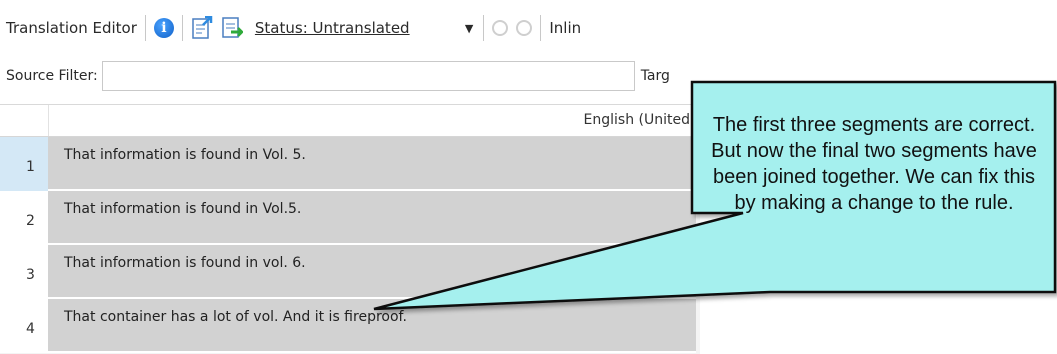 Image resolution: width=1057 pixels, height=354 pixels. What do you see at coordinates (71, 28) in the screenshot?
I see `editor-title: Translation Editor` at bounding box center [71, 28].